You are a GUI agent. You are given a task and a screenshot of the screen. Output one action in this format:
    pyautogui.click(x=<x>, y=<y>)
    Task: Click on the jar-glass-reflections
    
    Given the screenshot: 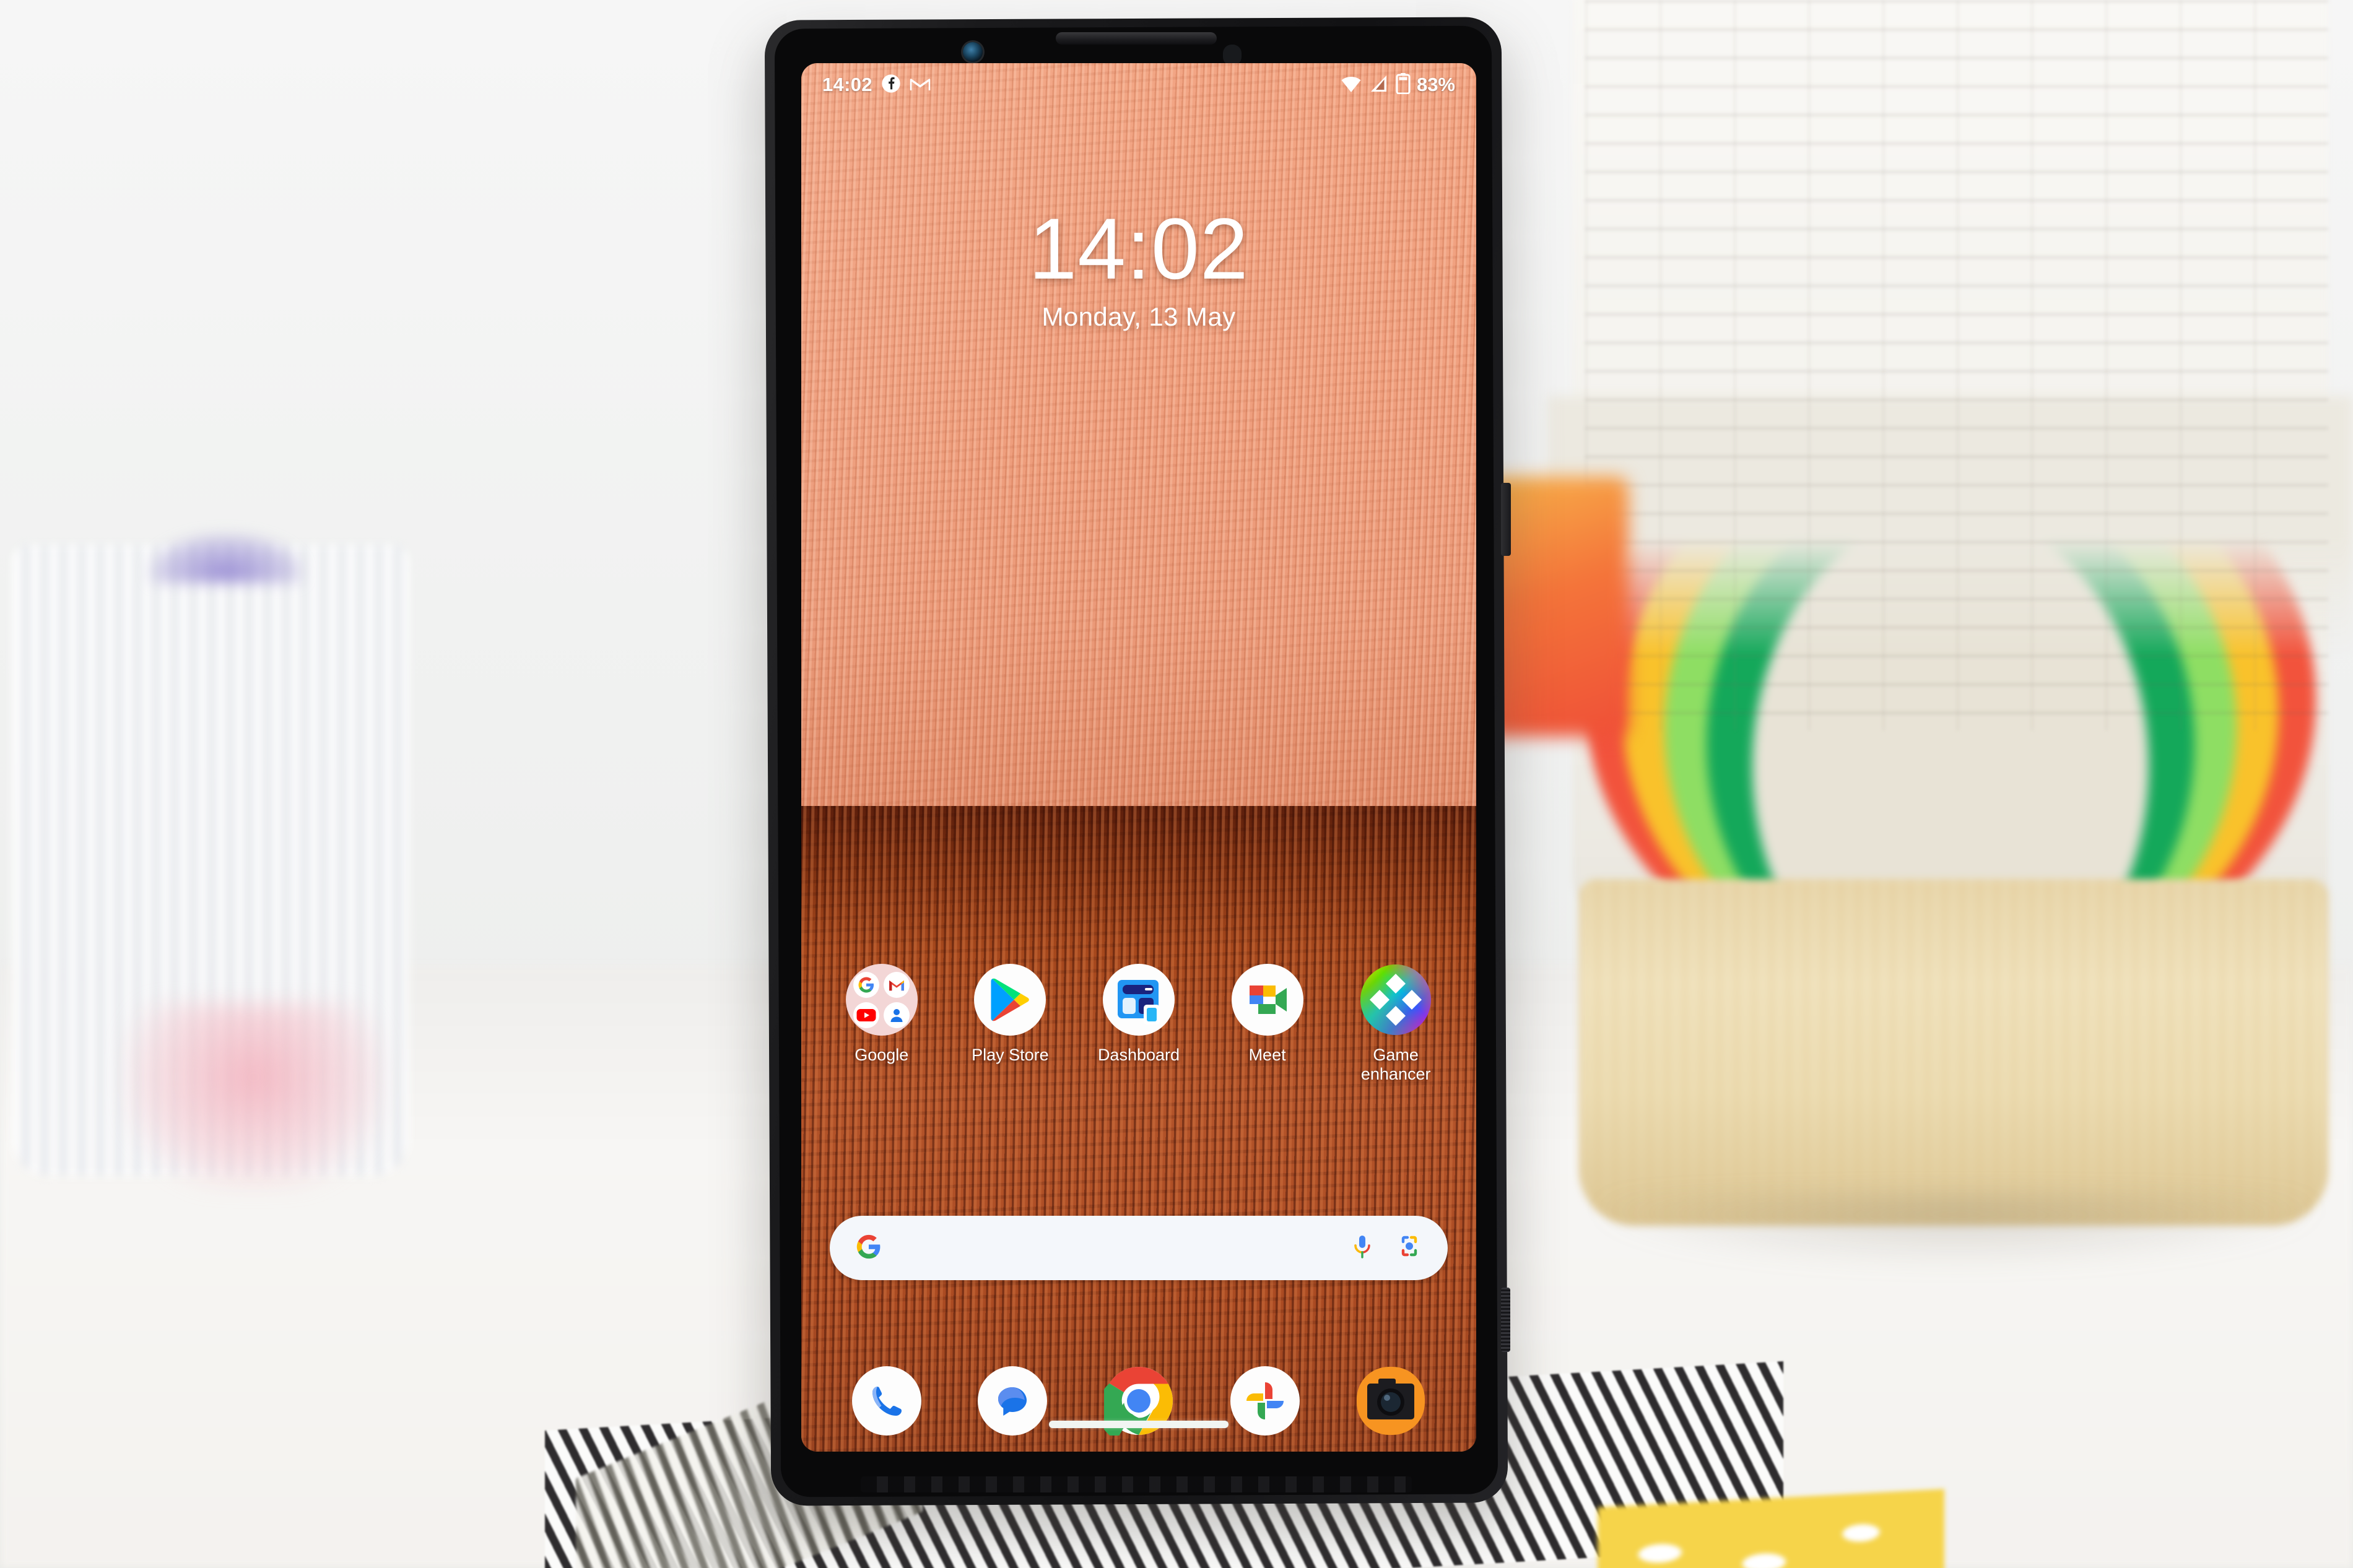 What is the action you would take?
    pyautogui.click(x=1956, y=365)
    